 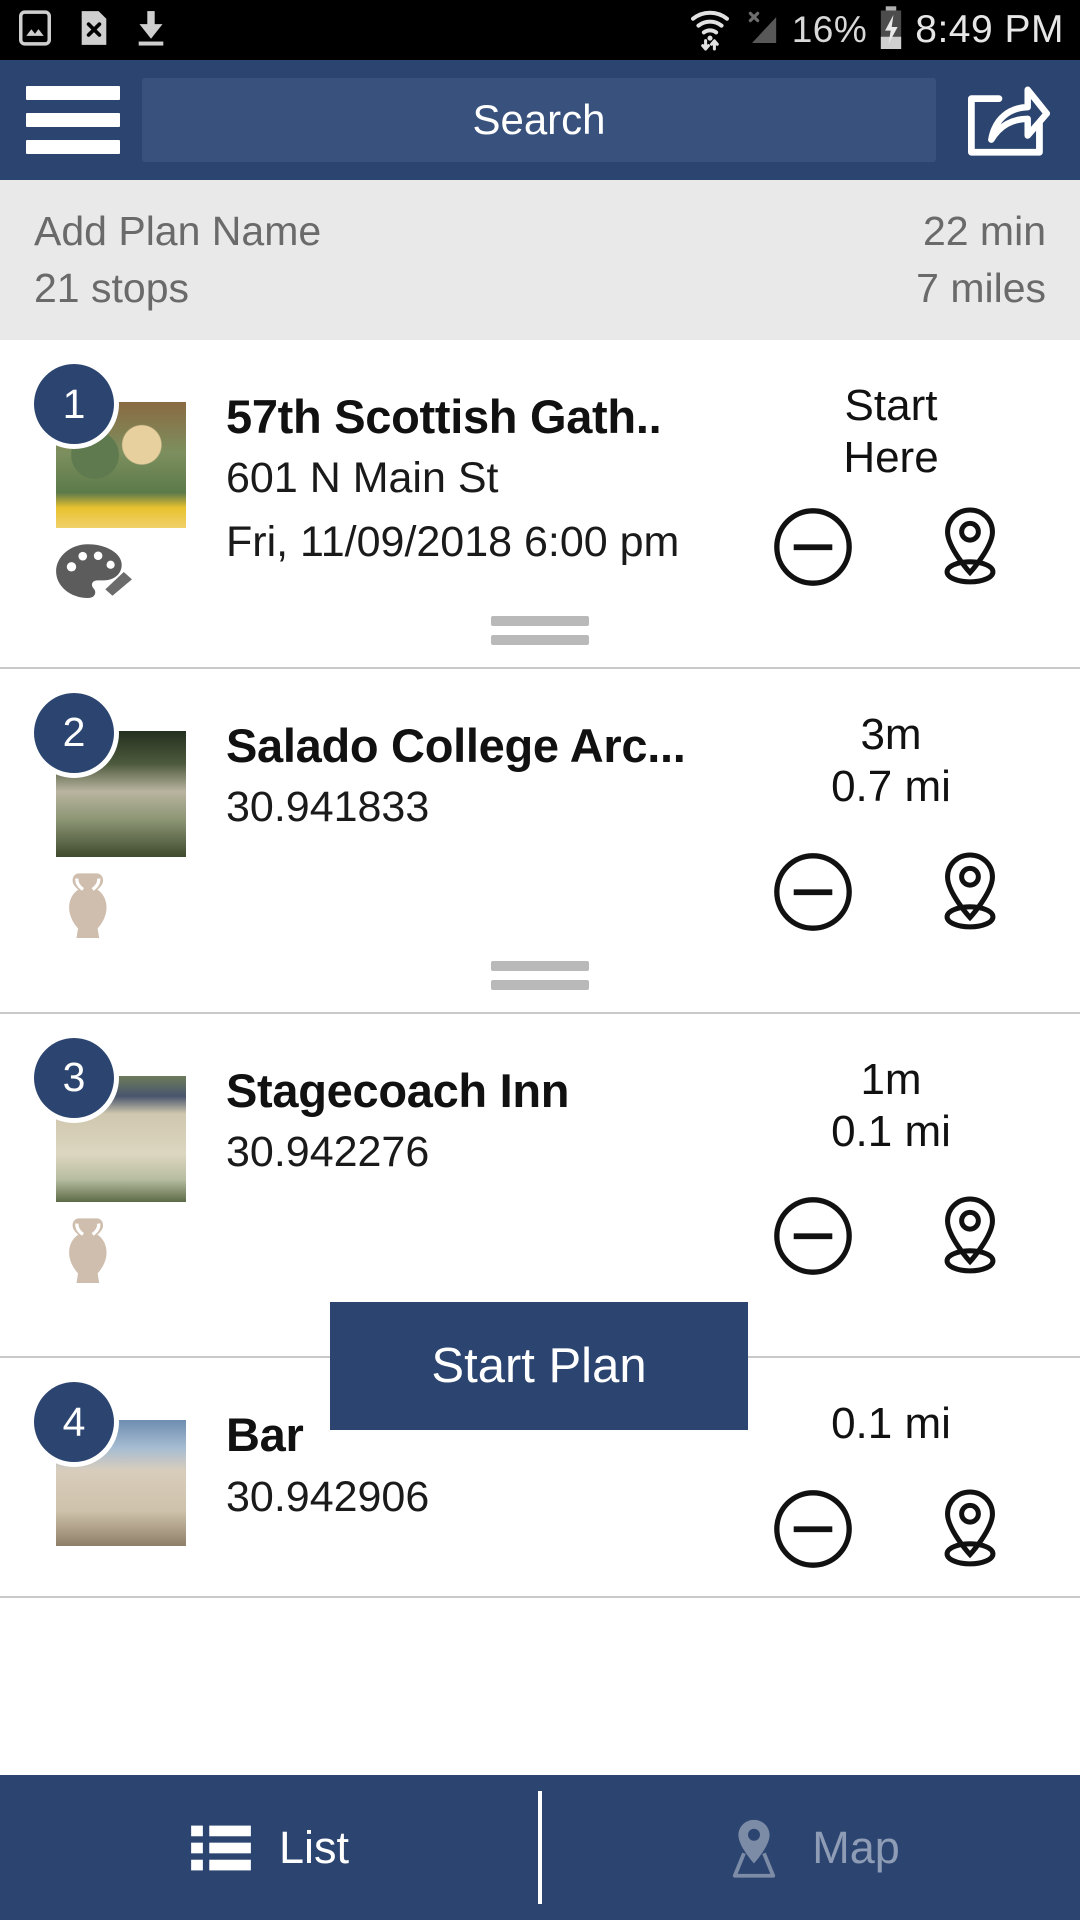 What do you see at coordinates (891, 814) in the screenshot?
I see `stop-meta: 3m 0.7 mi` at bounding box center [891, 814].